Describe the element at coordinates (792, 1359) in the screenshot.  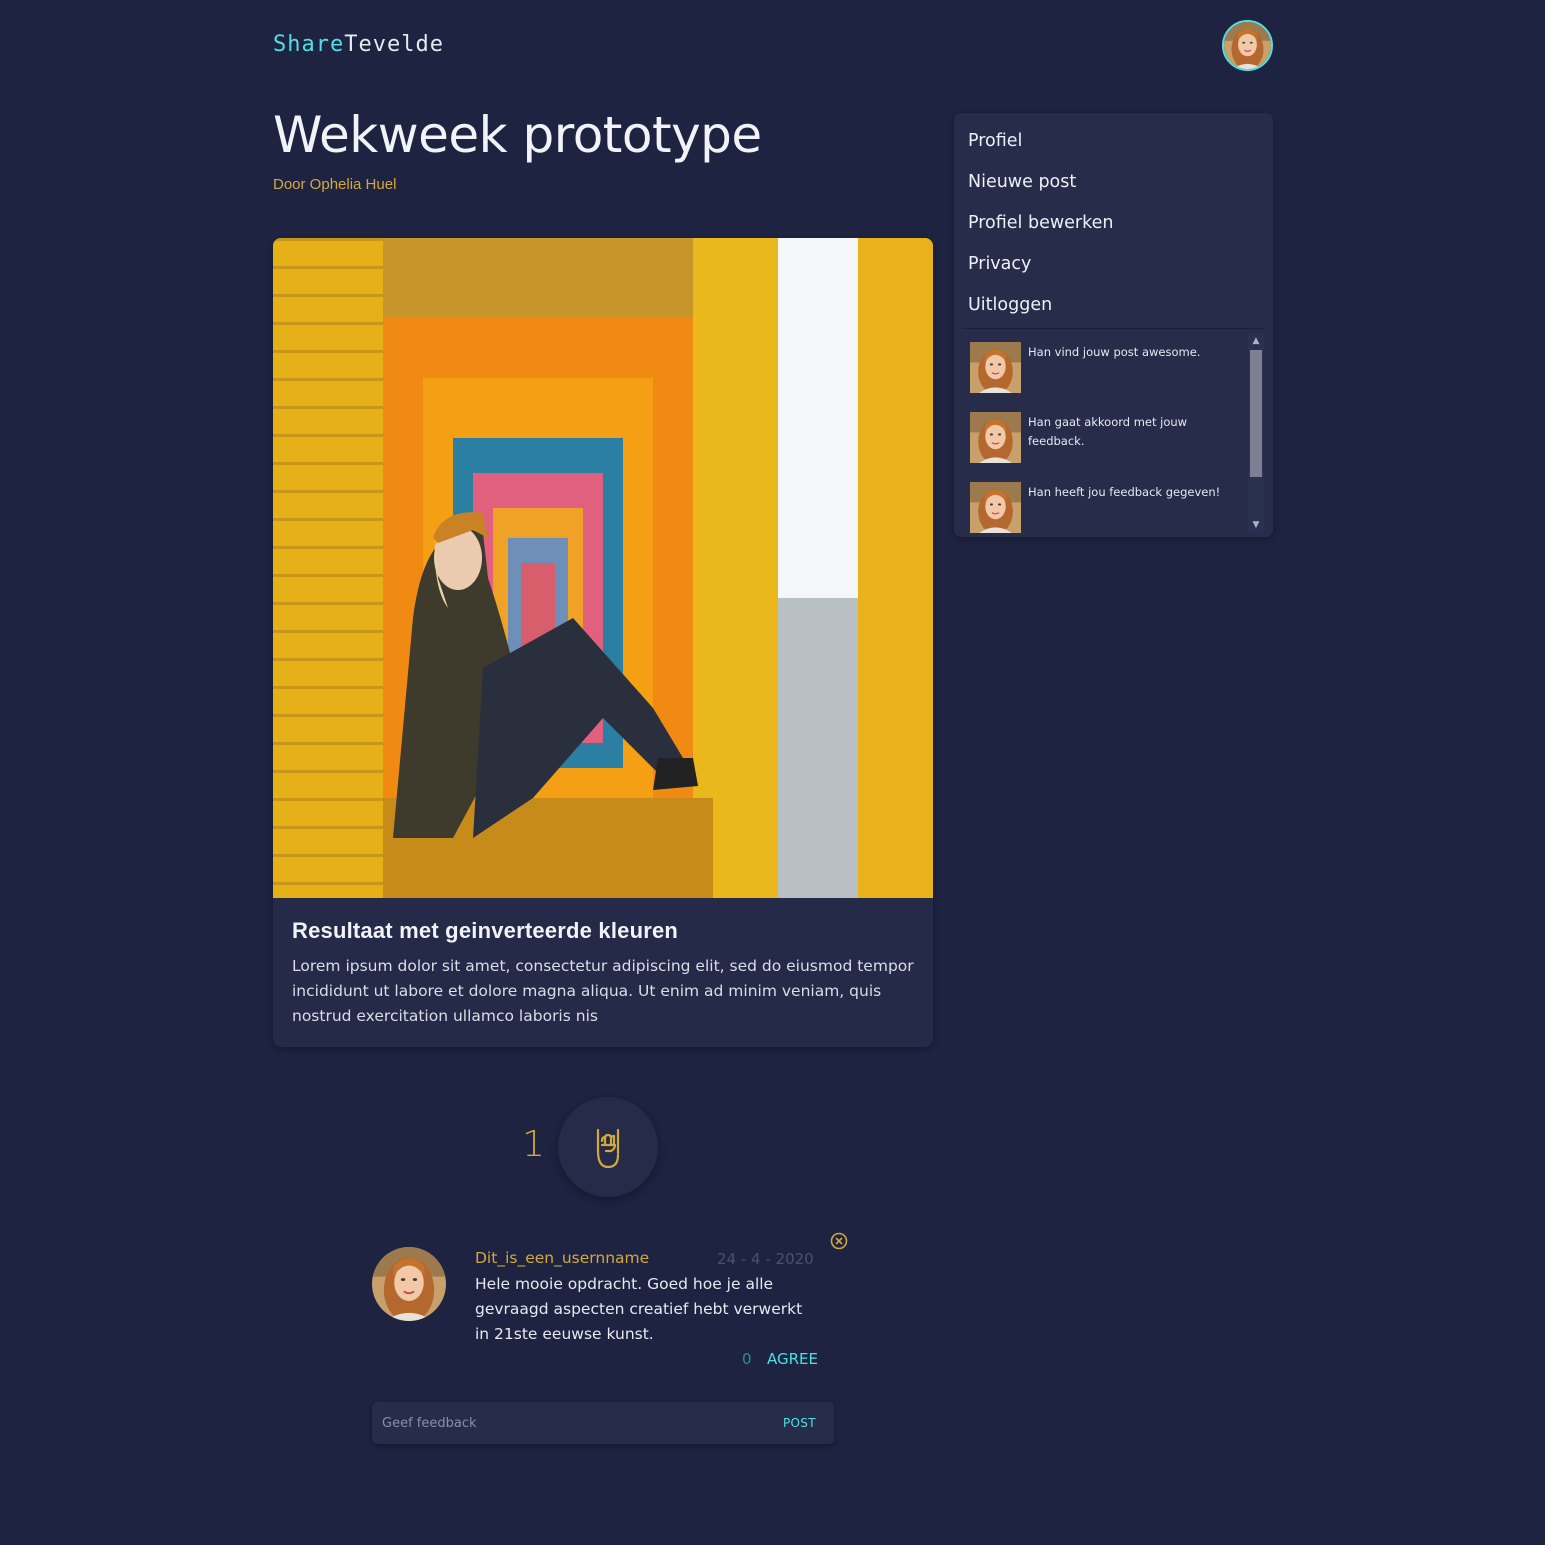
I see `agree-button: AGREE` at that location.